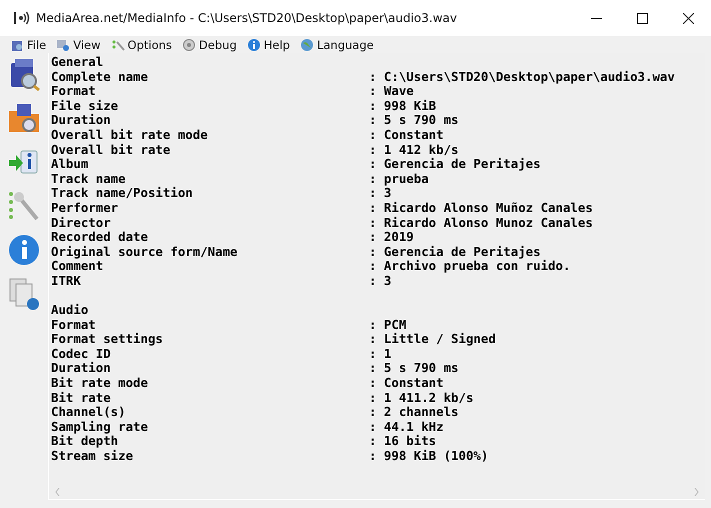 This screenshot has width=711, height=508. What do you see at coordinates (481, 208) in the screenshot?
I see `field-value: : Ricardo Alonso Muñoz Canales` at bounding box center [481, 208].